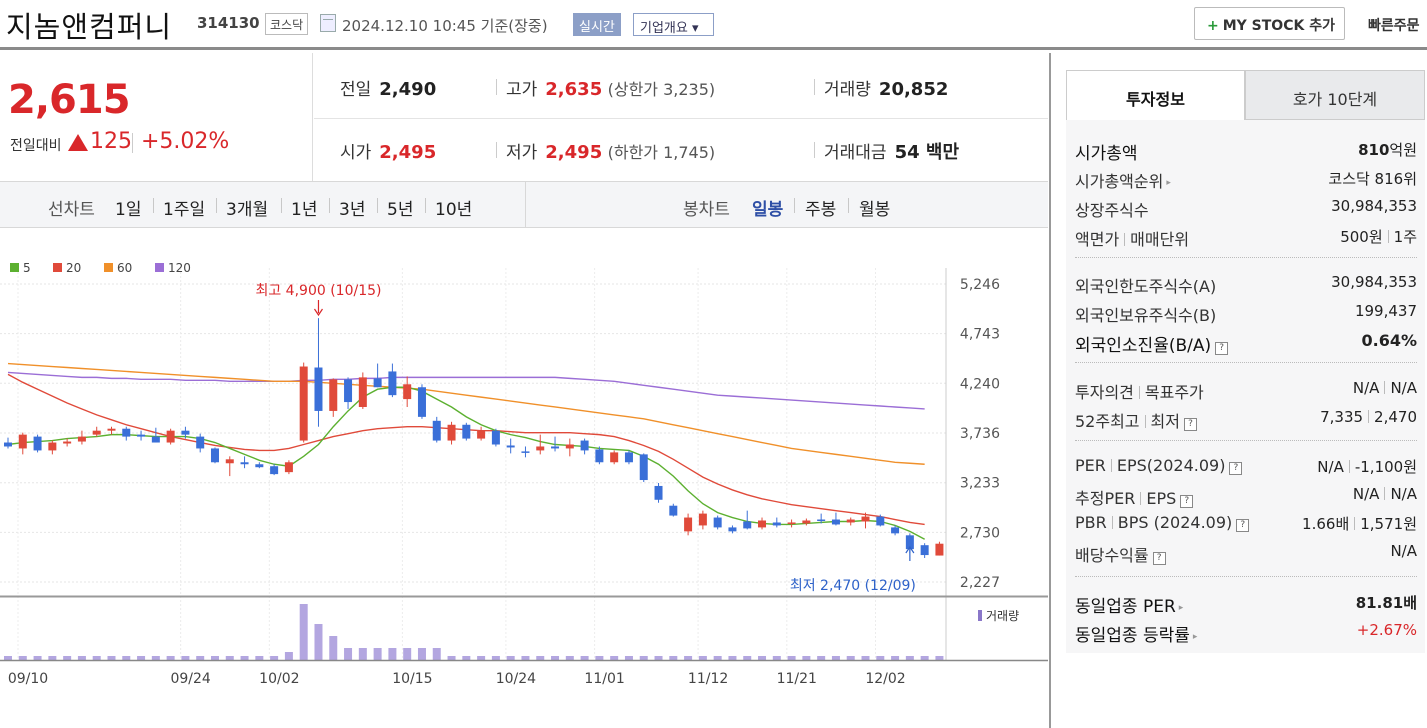 This screenshot has height=728, width=1427. Describe the element at coordinates (1374, 150) in the screenshot. I see `market-cap-number: 810` at that location.